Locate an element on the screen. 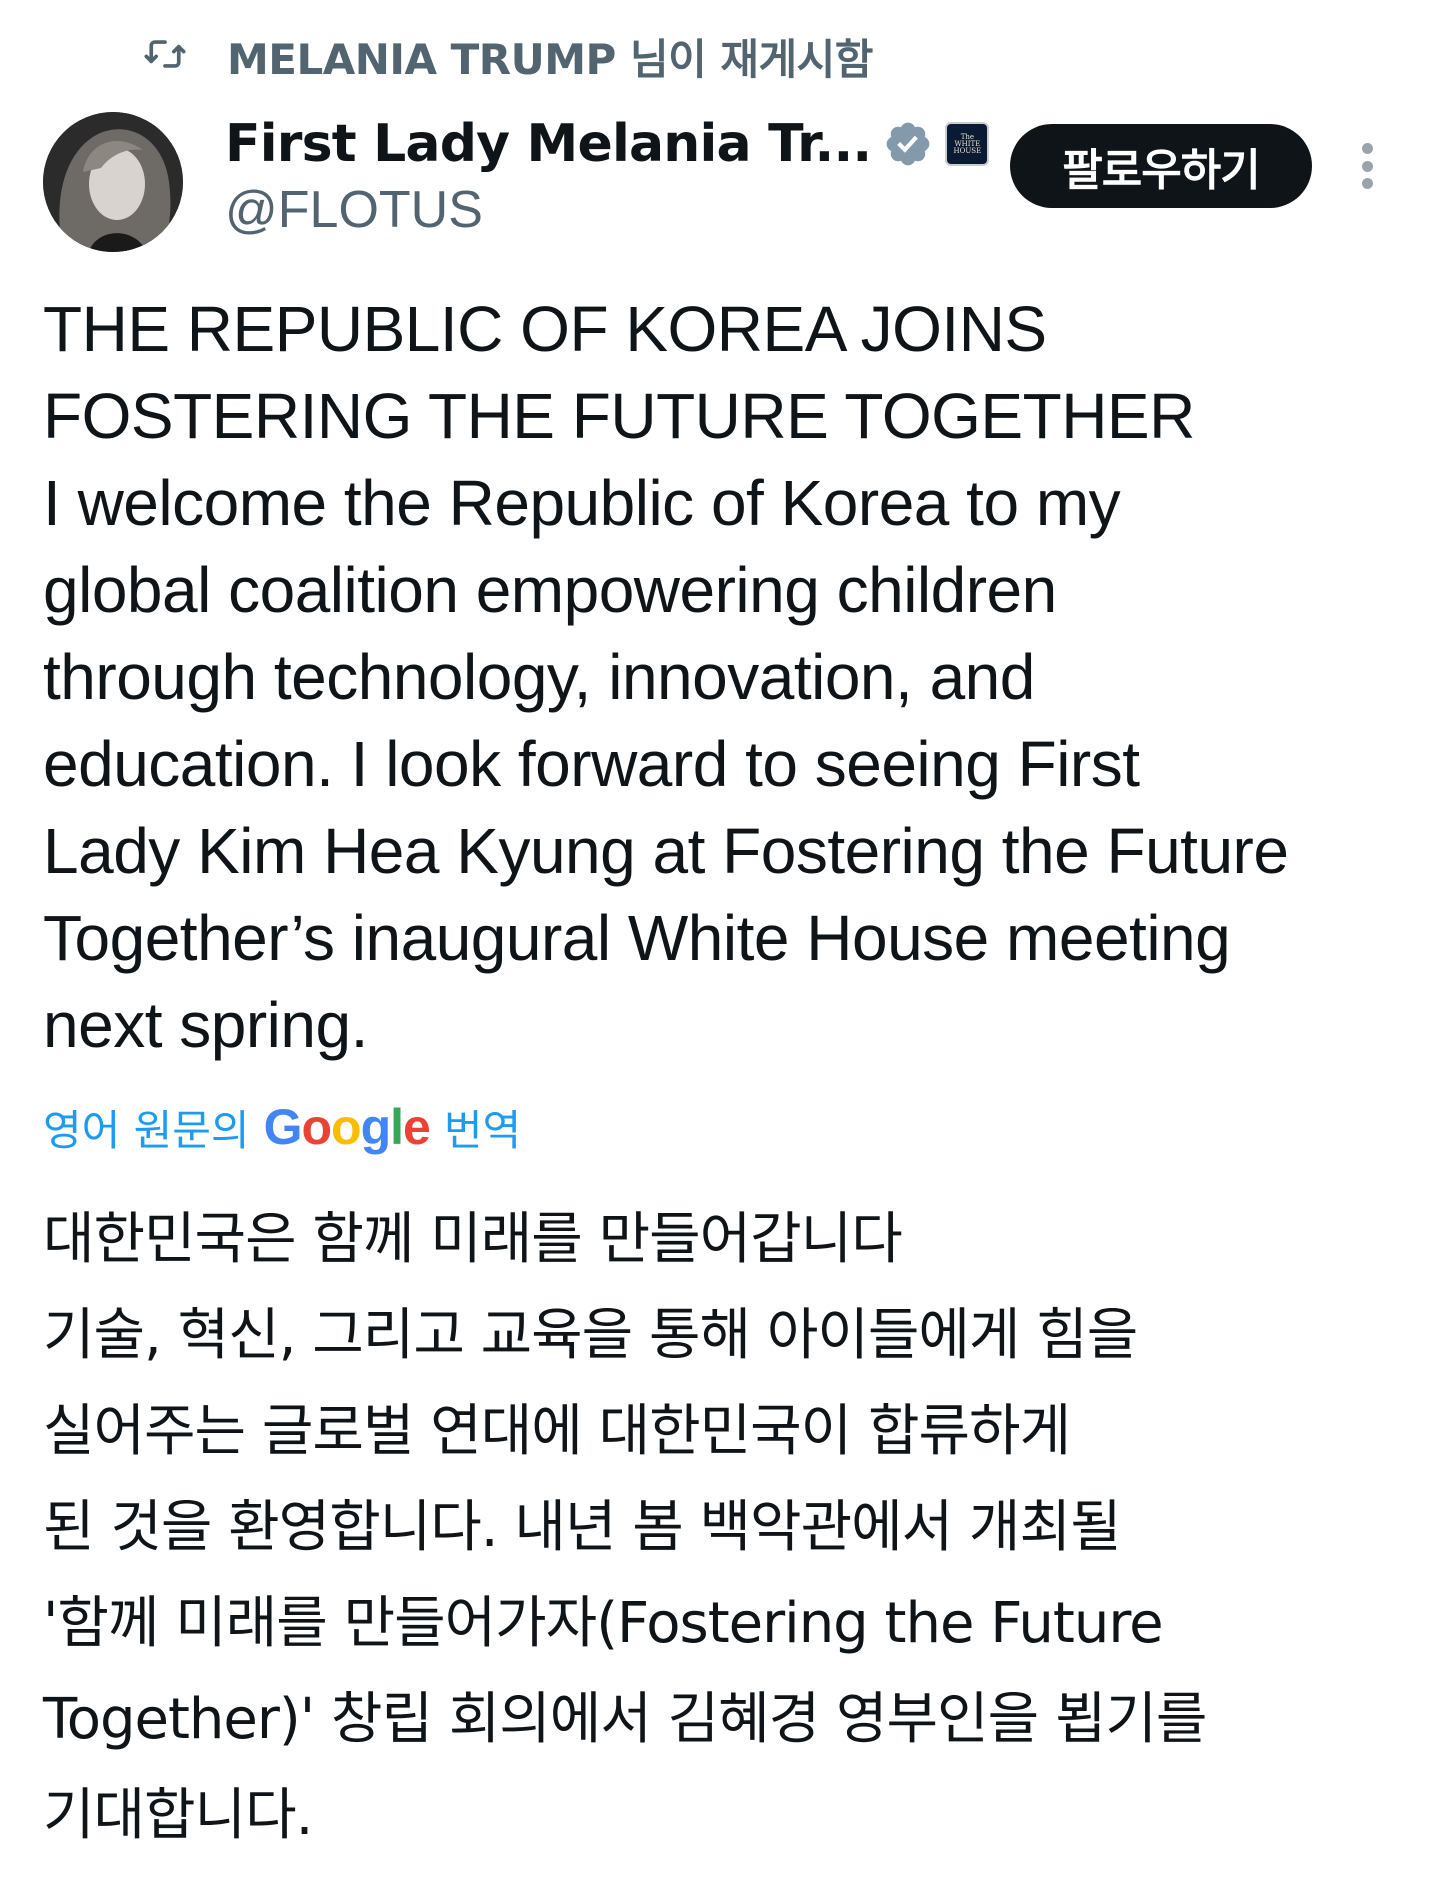  post-line: I welcome the Republic of Korea to my is located at coordinates (582, 503).